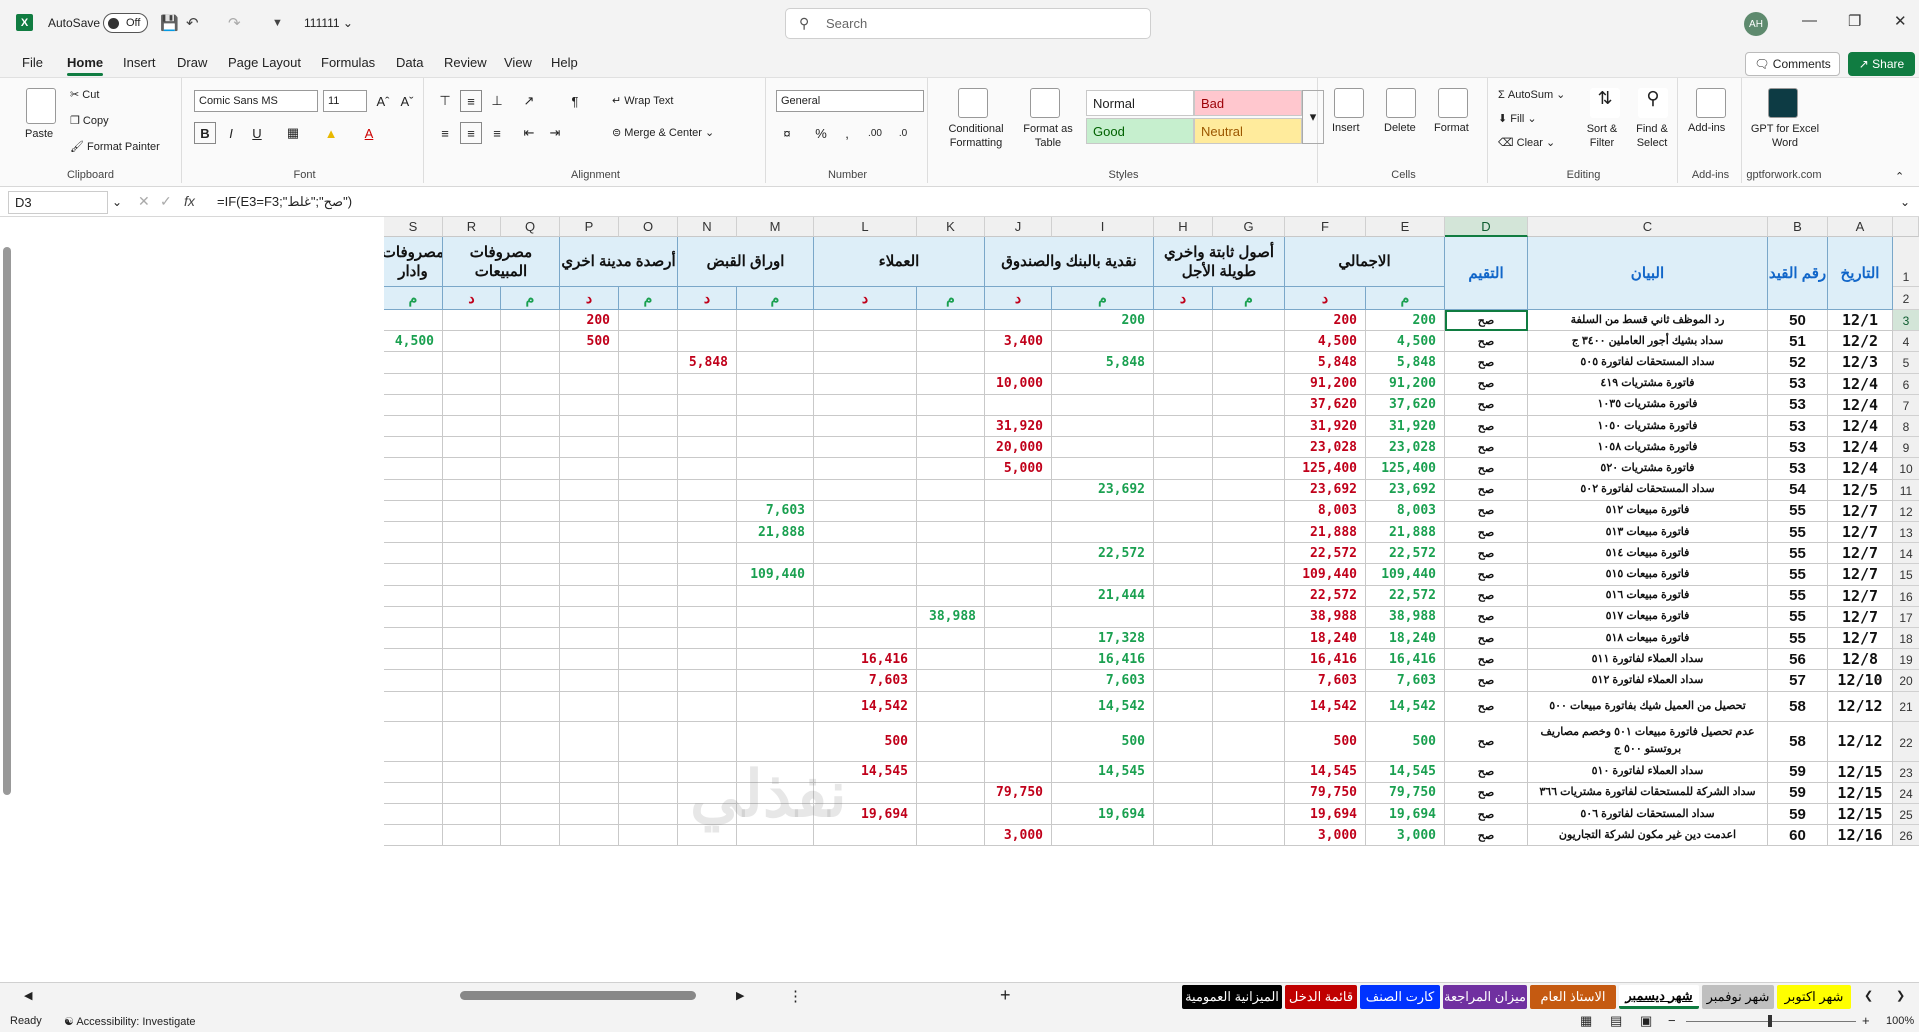 The image size is (1919, 1032). I want to click on merge-center-button: ⊜ Merge & Center ⌄, so click(663, 132).